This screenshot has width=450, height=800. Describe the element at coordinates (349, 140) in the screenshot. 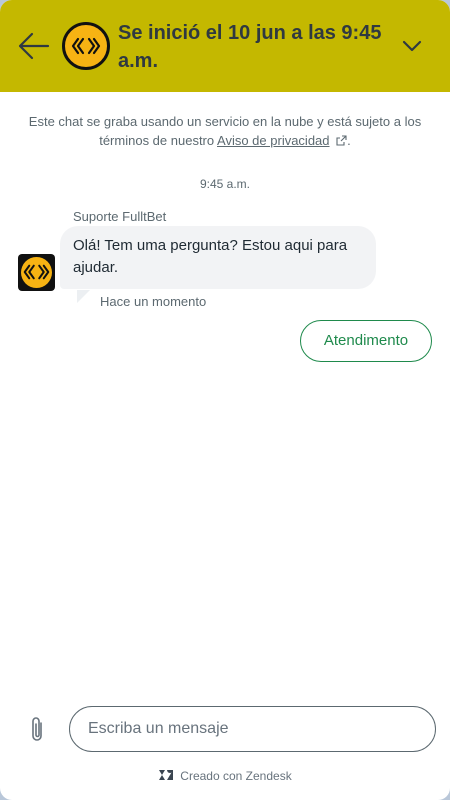

I see `privacy-notice-suffix: .` at that location.